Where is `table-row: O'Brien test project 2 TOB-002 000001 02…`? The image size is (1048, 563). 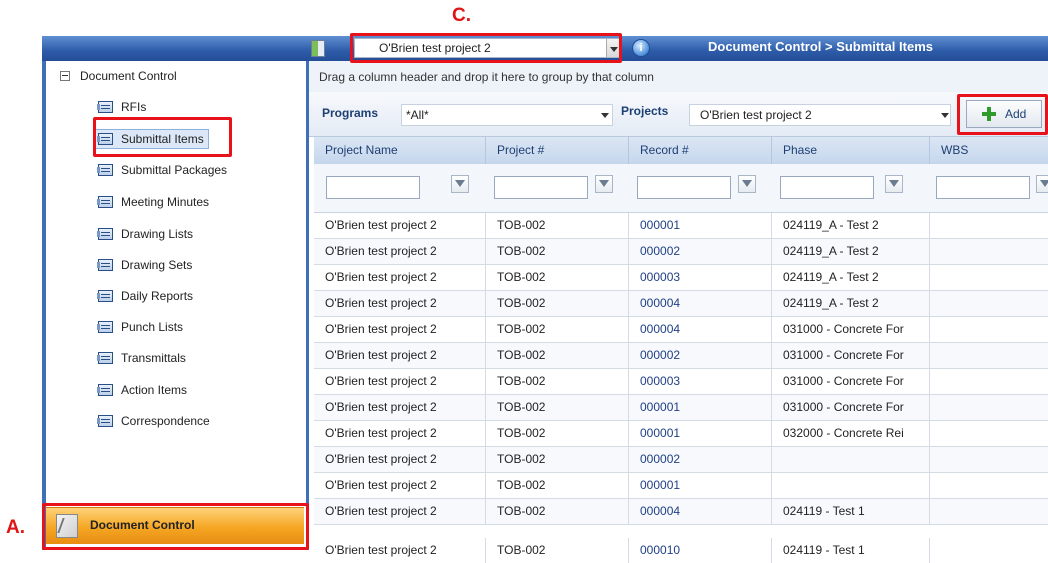 table-row: O'Brien test project 2 TOB-002 000001 02… is located at coordinates (681, 226).